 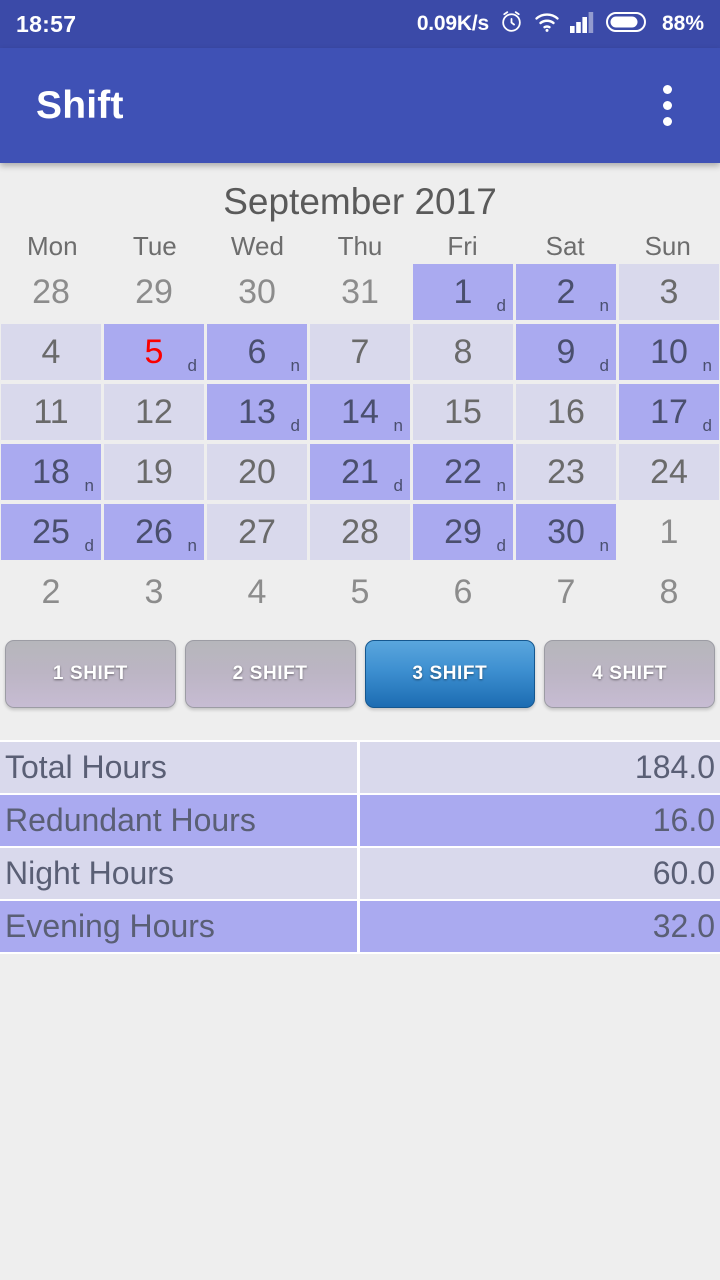 I want to click on calendar-day-cell: 27, so click(x=257, y=532).